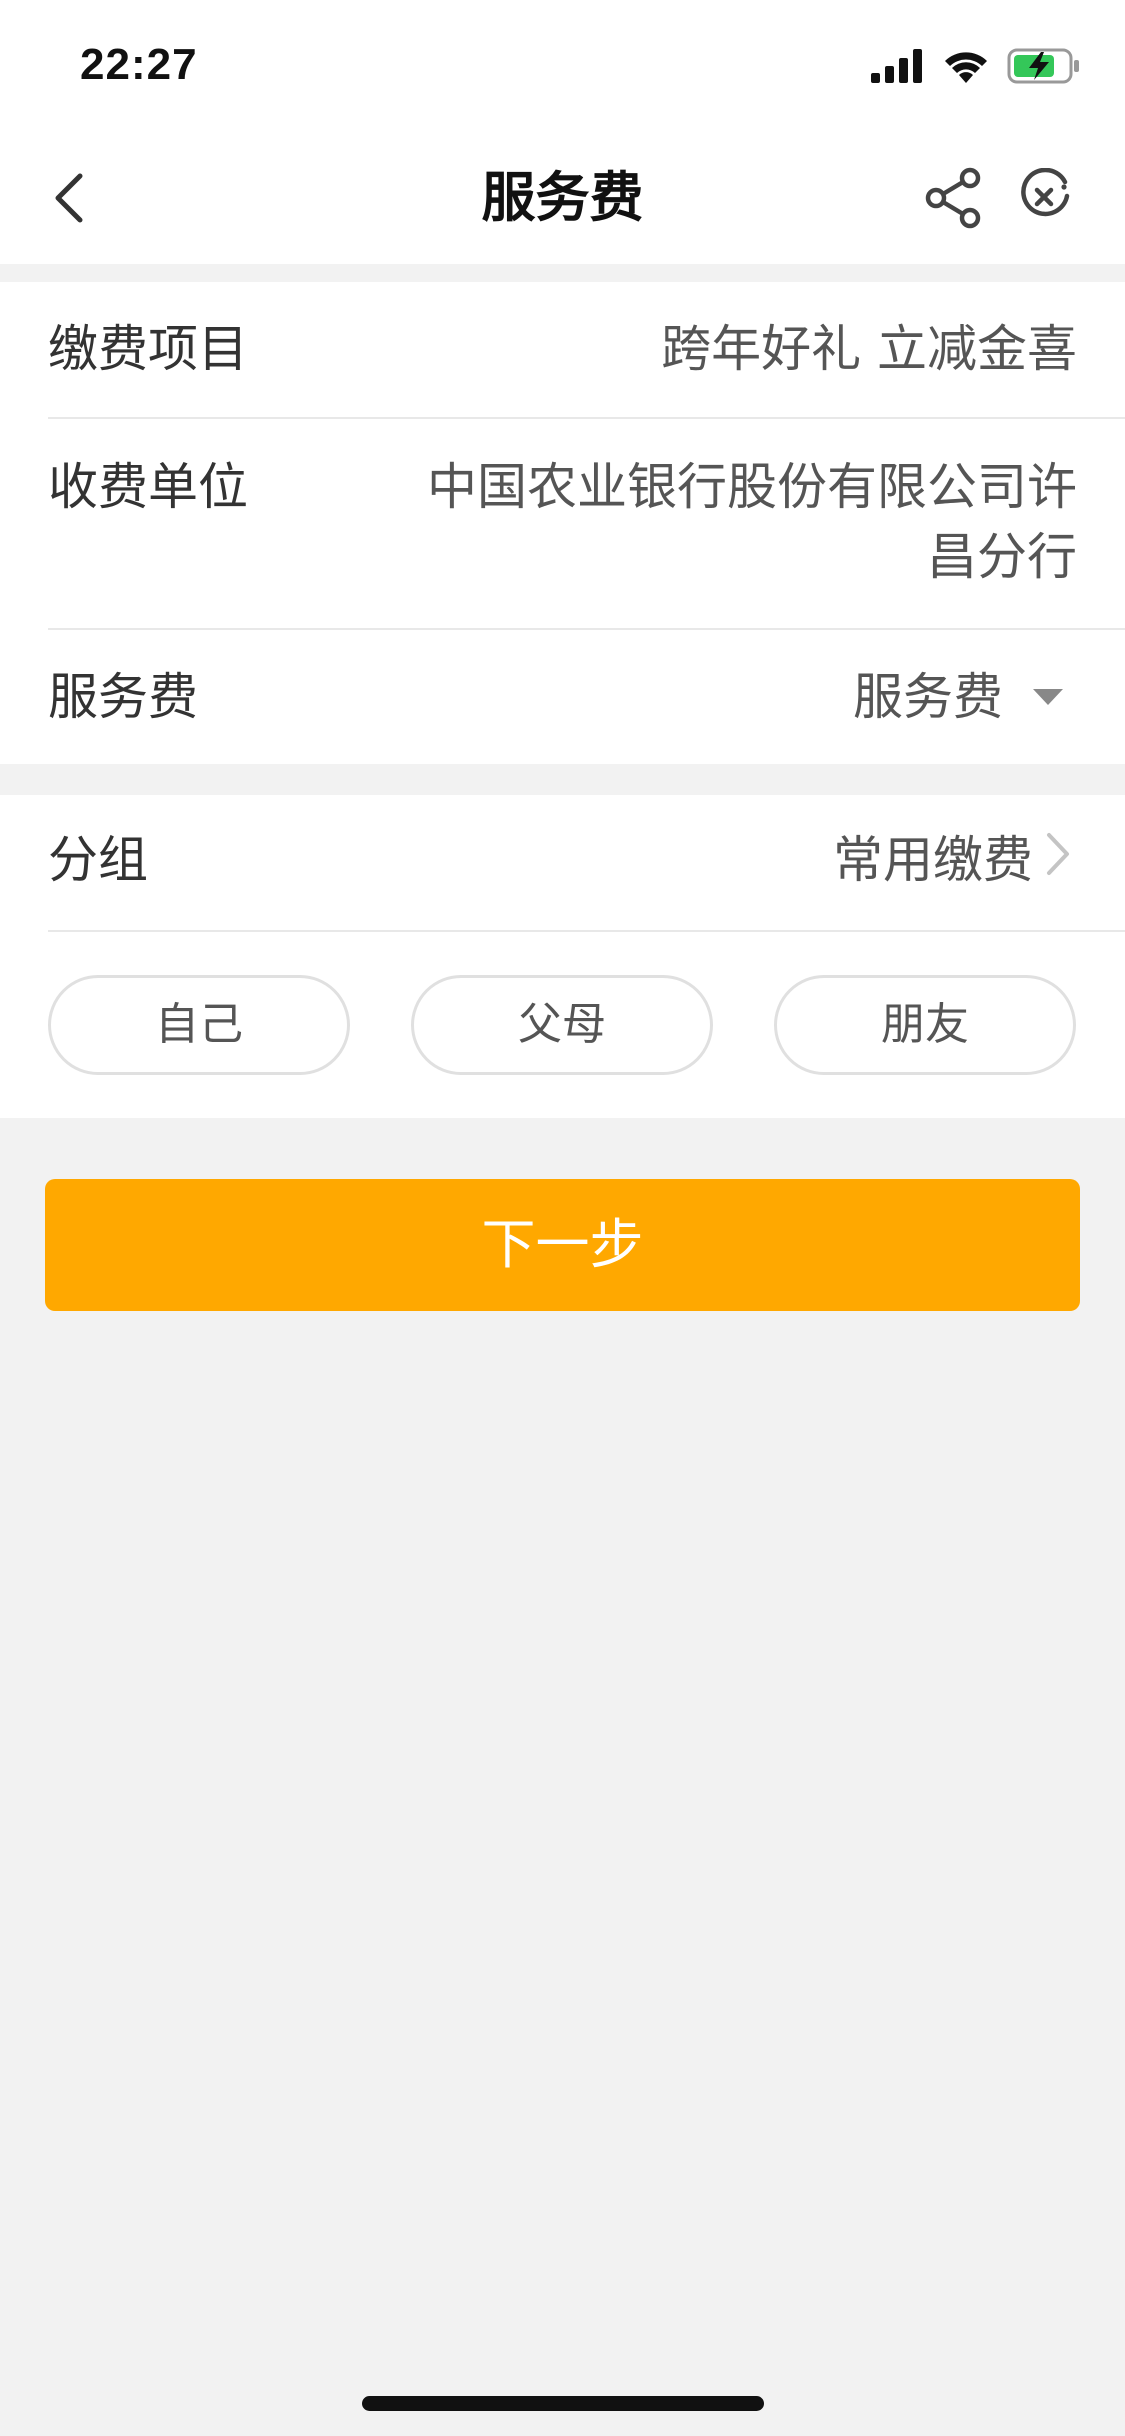 The width and height of the screenshot is (1125, 2436). What do you see at coordinates (752, 487) in the screenshot?
I see `payee-value-line1: 中国农业银行股份有限公司许` at bounding box center [752, 487].